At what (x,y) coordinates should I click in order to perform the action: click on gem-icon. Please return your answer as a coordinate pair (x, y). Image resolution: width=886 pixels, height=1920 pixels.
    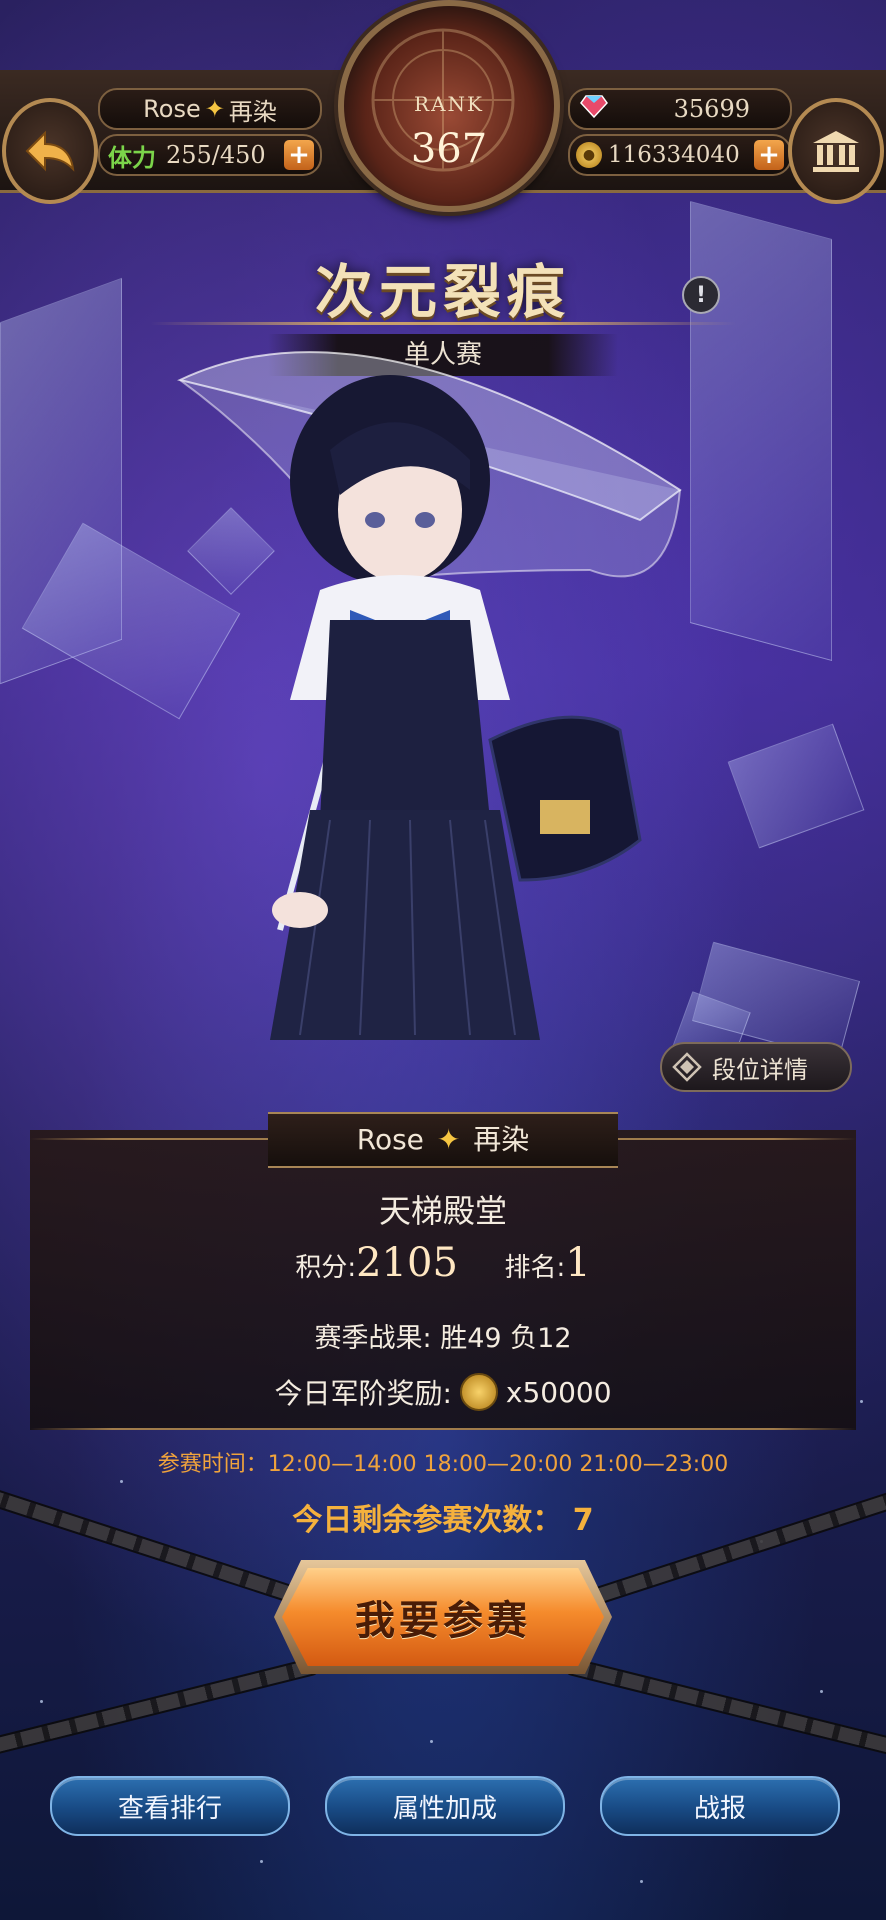
    Looking at the image, I should click on (594, 109).